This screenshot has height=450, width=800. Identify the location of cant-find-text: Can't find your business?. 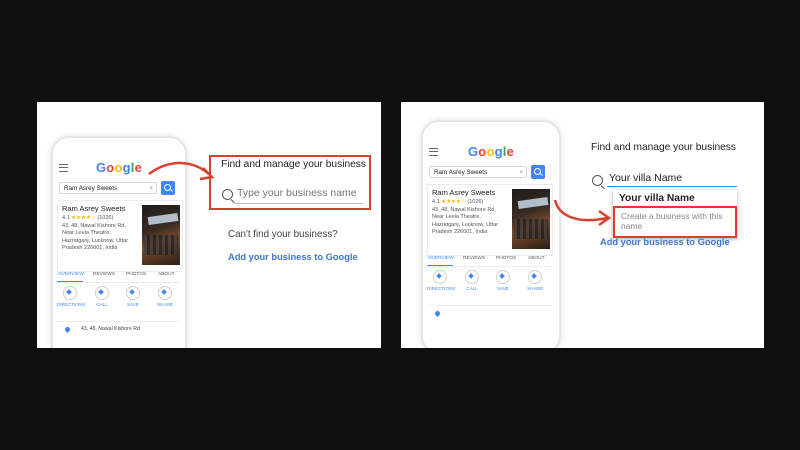
(283, 234).